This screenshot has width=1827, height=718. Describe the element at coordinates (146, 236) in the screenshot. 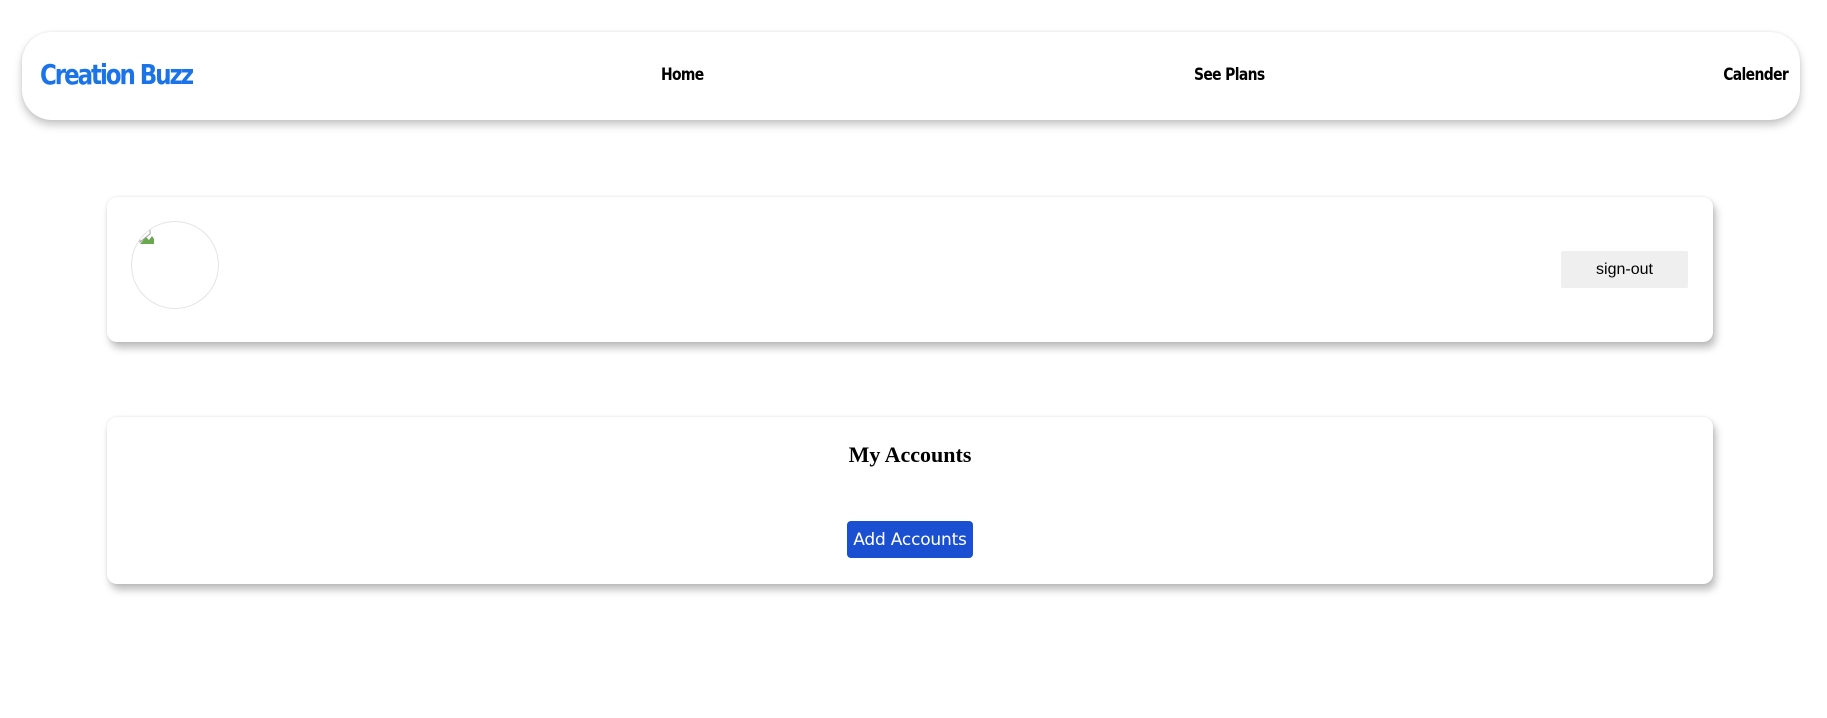

I see `broken-image-icon` at that location.